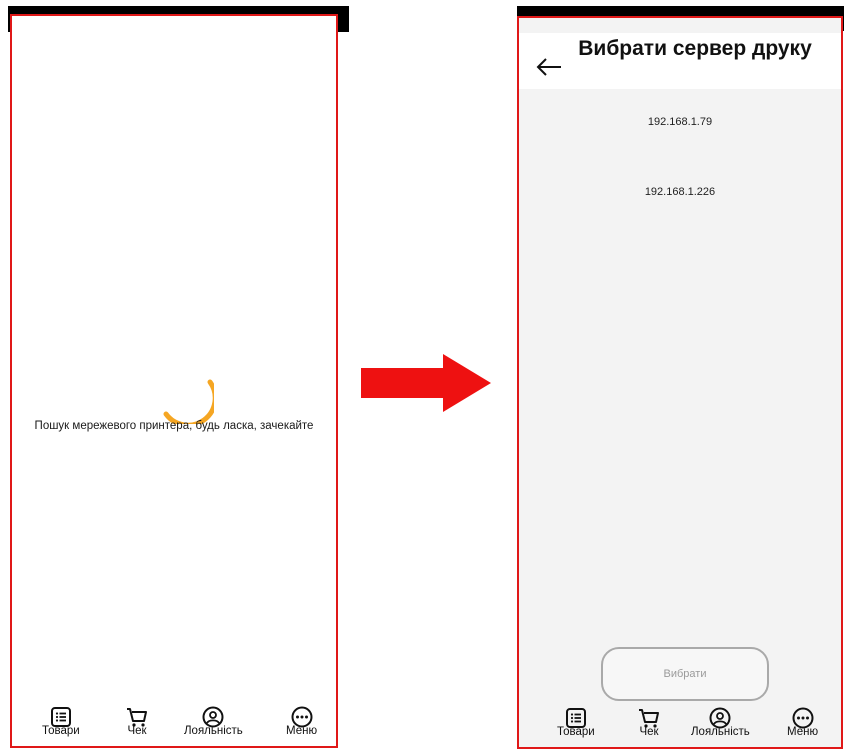  Describe the element at coordinates (426, 383) in the screenshot. I see `transition-arrow-icon` at that location.